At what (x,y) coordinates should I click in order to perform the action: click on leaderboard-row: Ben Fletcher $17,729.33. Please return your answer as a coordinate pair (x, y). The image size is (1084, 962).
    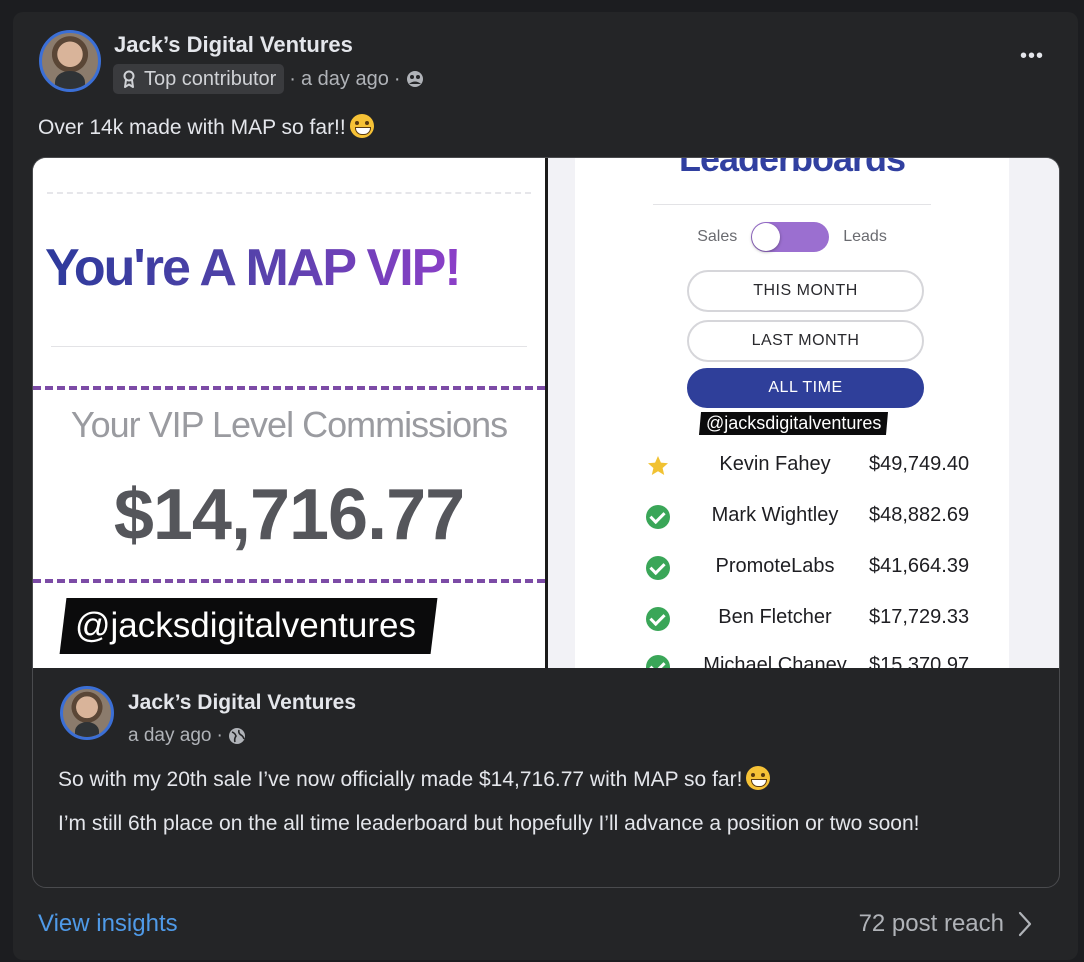
    Looking at the image, I should click on (792, 619).